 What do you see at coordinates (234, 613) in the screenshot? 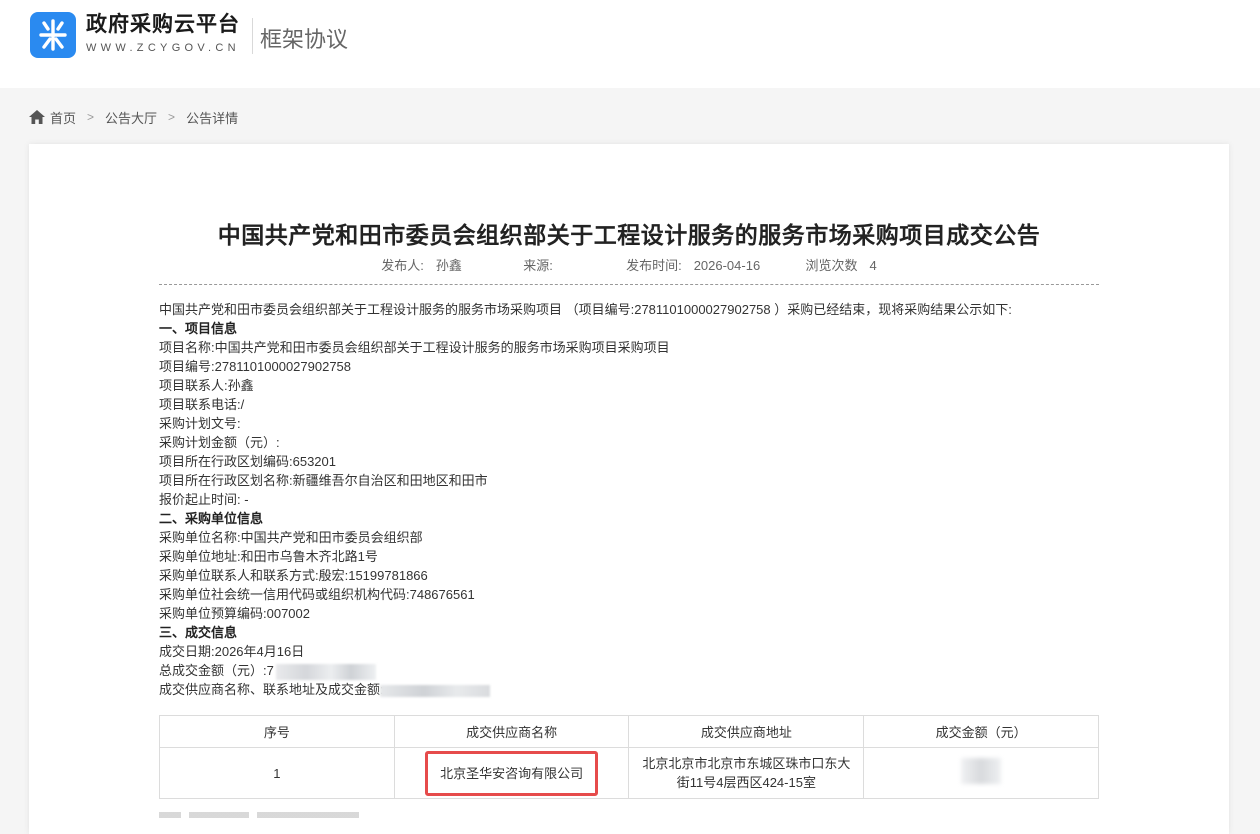
I see `buyer-budget-code: 采购单位预算编码:007002` at bounding box center [234, 613].